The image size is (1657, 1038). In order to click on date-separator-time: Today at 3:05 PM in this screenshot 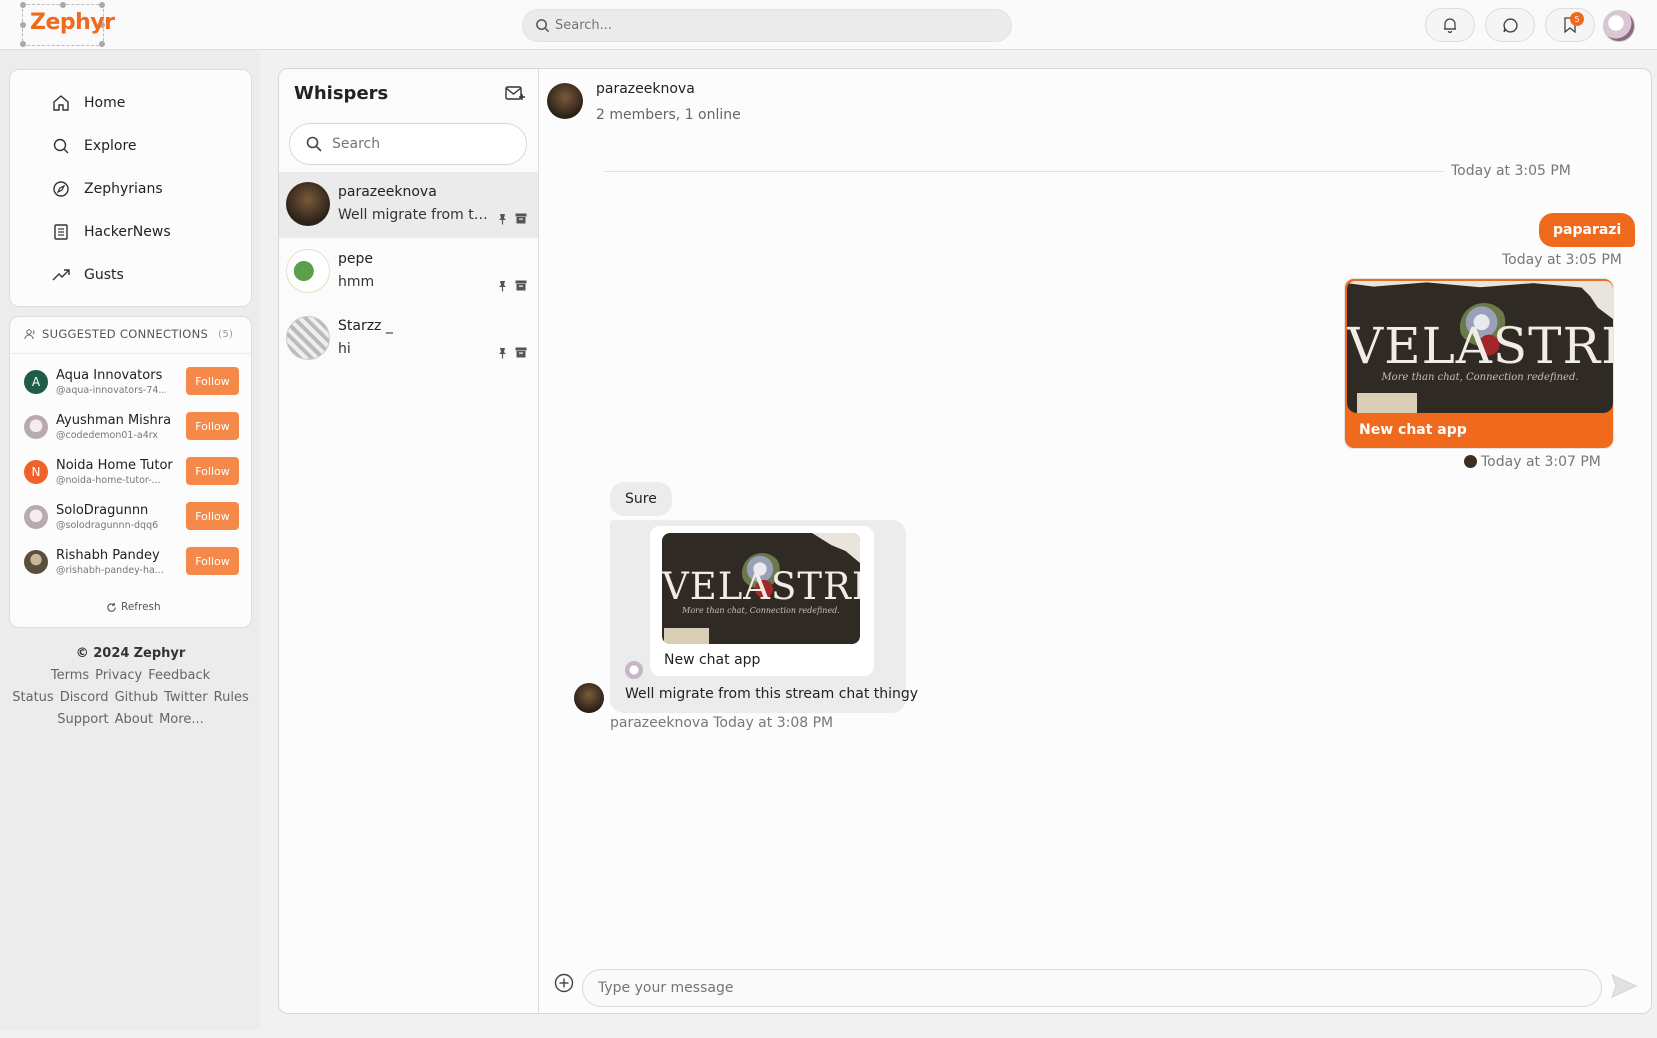, I will do `click(1511, 171)`.